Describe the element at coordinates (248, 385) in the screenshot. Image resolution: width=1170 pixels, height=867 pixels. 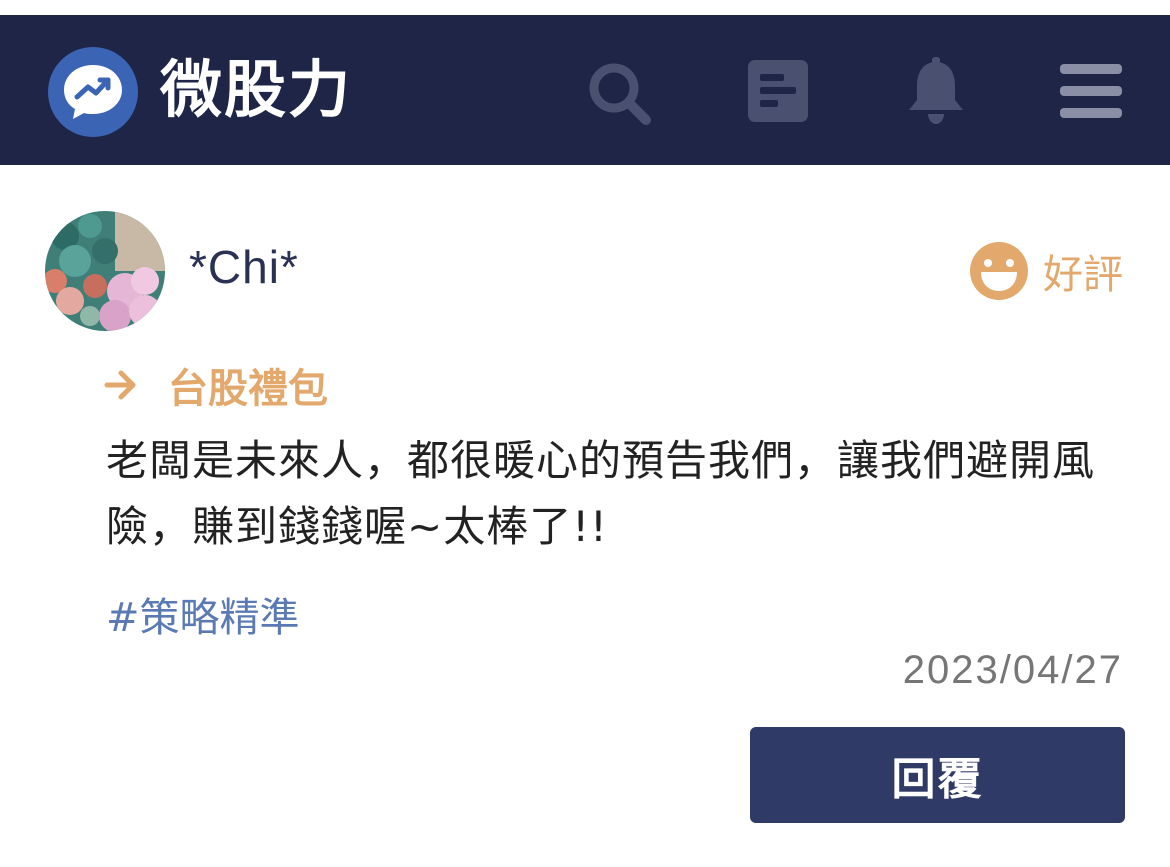
I see `category-label: 台股禮包` at that location.